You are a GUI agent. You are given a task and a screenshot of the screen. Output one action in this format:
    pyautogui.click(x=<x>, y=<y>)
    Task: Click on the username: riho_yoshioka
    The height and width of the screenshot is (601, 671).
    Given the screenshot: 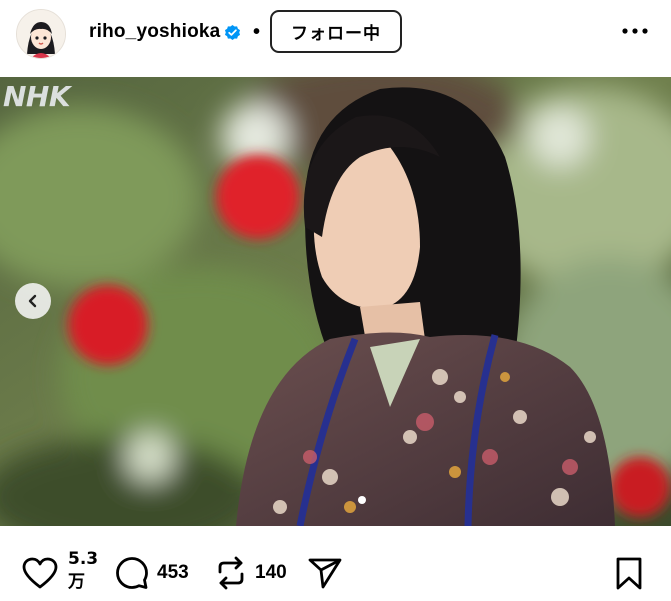 What is the action you would take?
    pyautogui.click(x=154, y=32)
    